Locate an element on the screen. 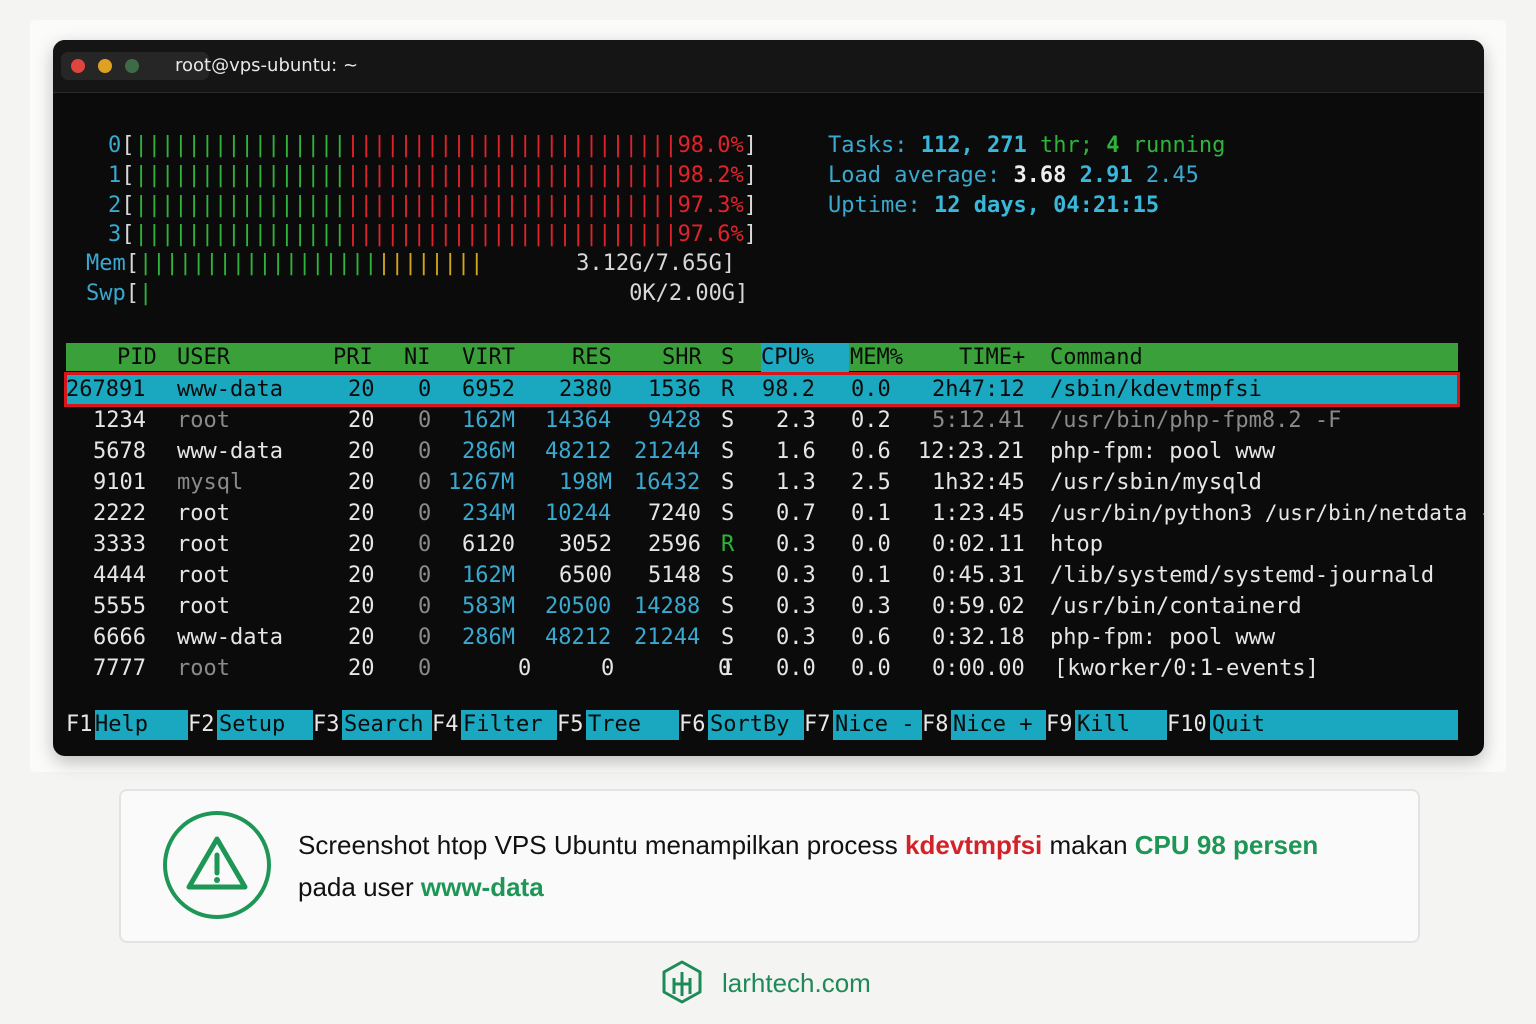 Image resolution: width=1536 pixels, height=1024 pixels. col-user: USER is located at coordinates (203, 357).